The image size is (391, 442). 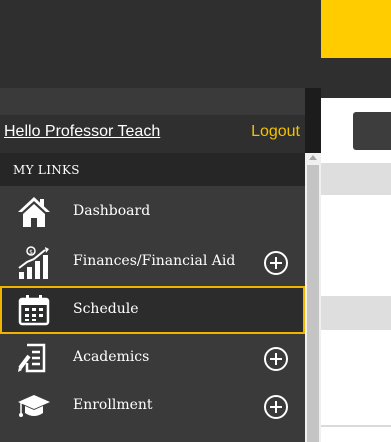 What do you see at coordinates (275, 132) in the screenshot?
I see `logout-link: Logout` at bounding box center [275, 132].